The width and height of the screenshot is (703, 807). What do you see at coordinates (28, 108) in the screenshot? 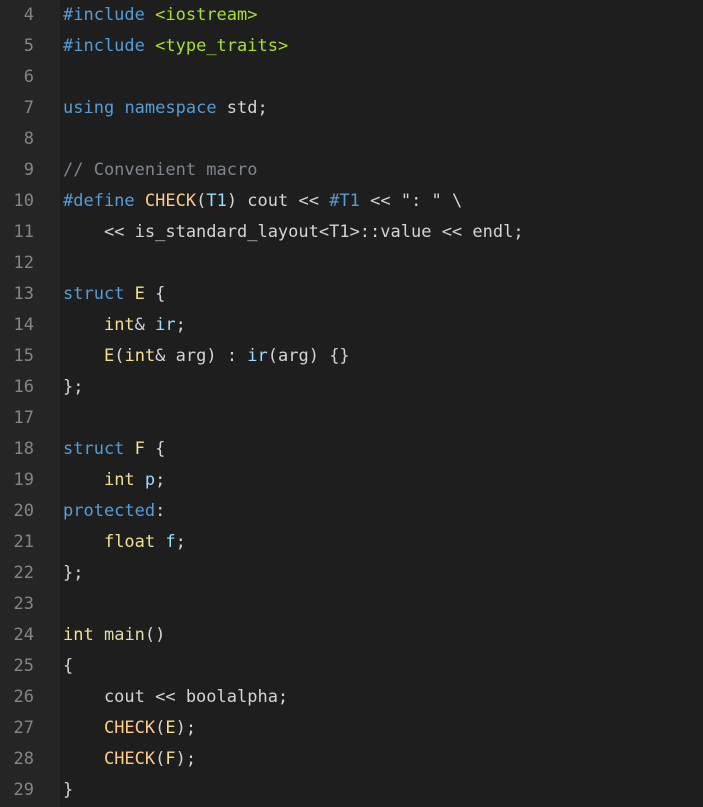
I see `line-number: 7` at bounding box center [28, 108].